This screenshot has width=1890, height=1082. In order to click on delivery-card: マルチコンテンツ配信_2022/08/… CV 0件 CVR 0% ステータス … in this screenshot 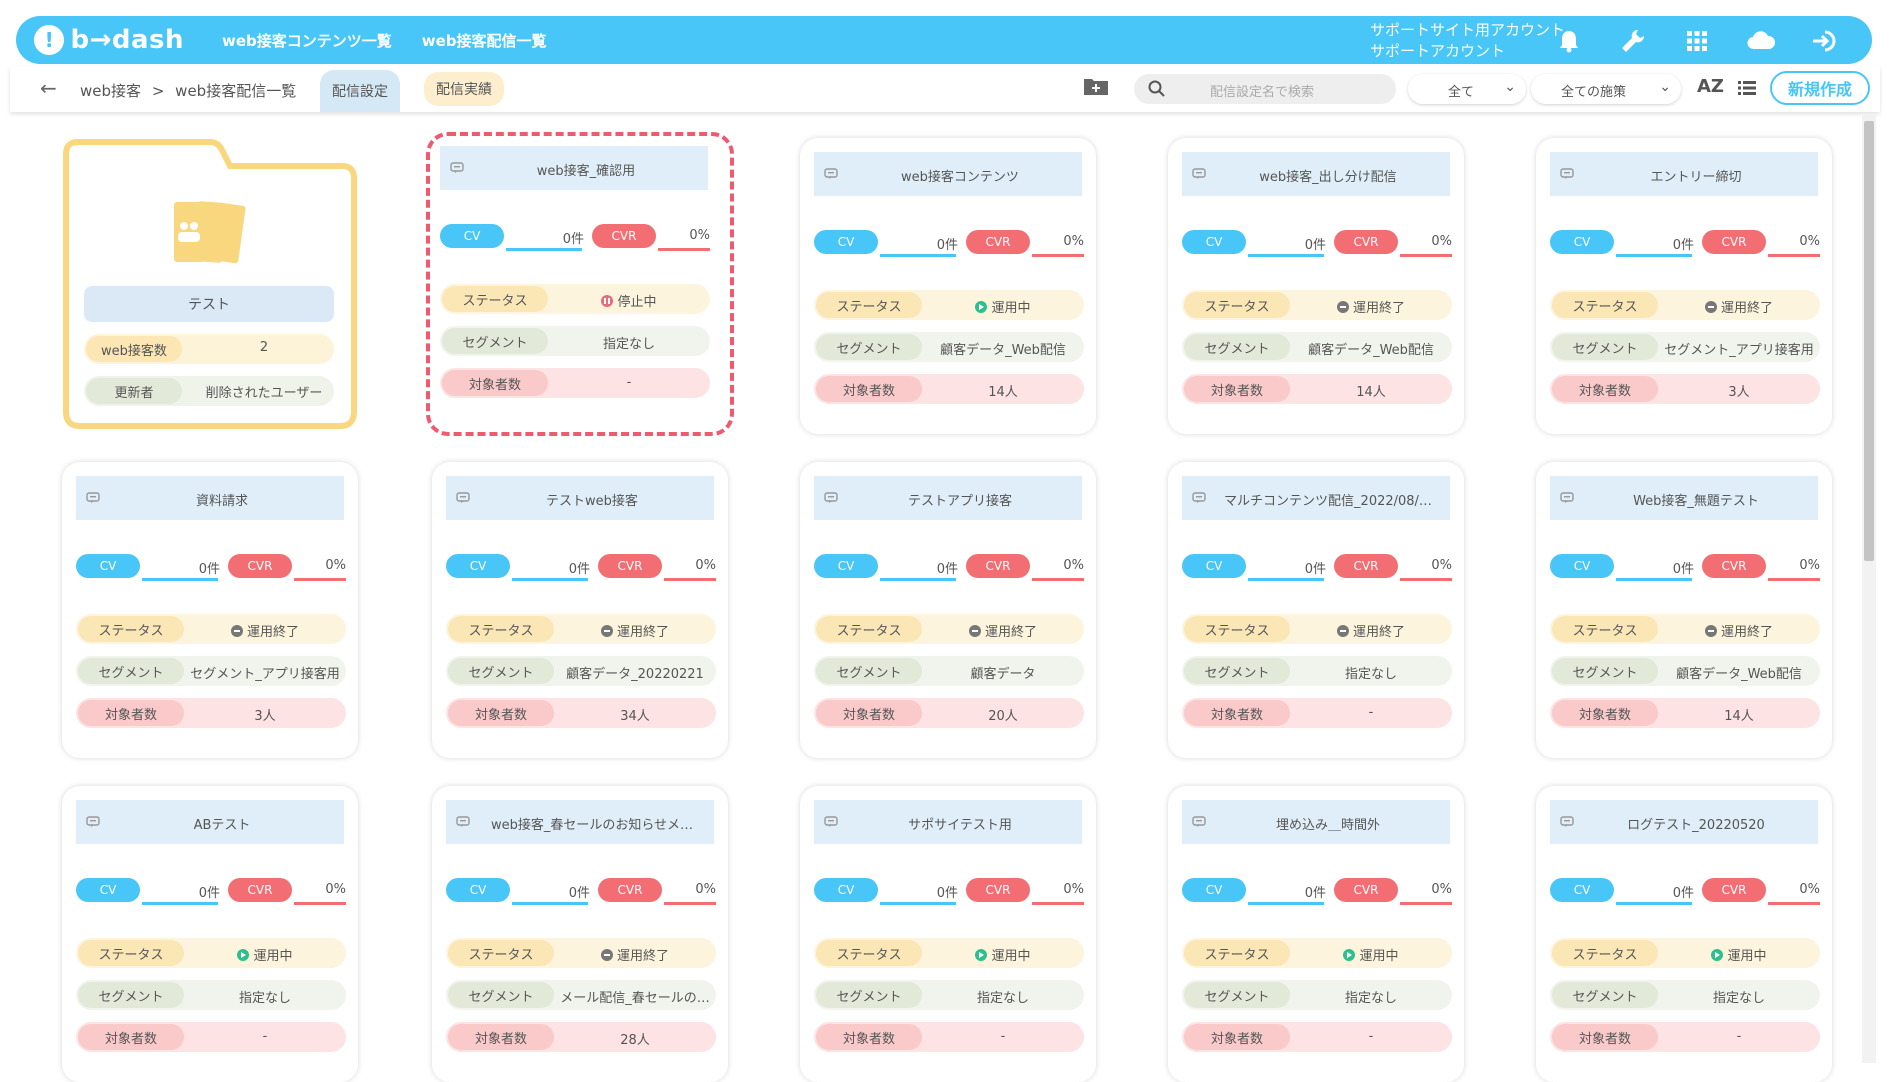, I will do `click(1316, 610)`.